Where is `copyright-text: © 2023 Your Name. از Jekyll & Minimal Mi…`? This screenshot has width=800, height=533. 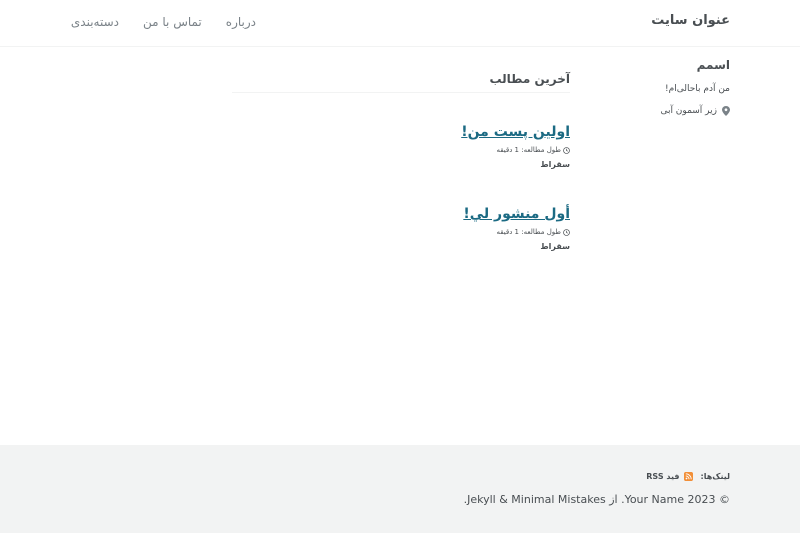 copyright-text: © 2023 Your Name. از Jekyll & Minimal Mi… is located at coordinates (596, 499).